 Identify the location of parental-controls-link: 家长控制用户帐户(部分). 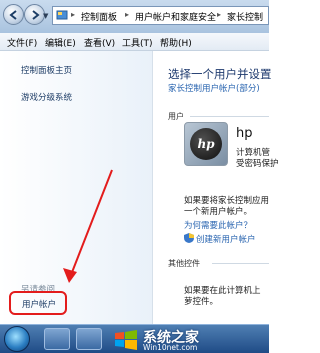
(214, 88).